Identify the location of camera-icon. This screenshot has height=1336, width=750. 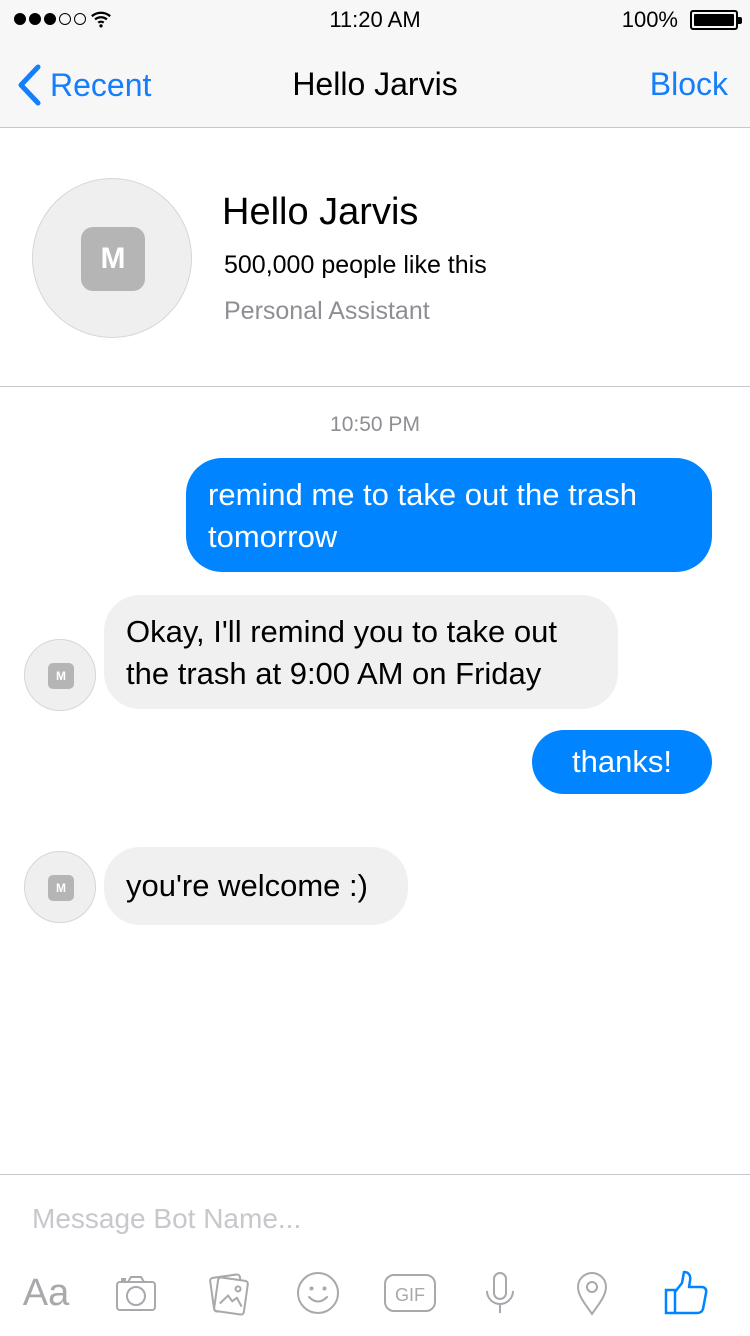
(136, 1293).